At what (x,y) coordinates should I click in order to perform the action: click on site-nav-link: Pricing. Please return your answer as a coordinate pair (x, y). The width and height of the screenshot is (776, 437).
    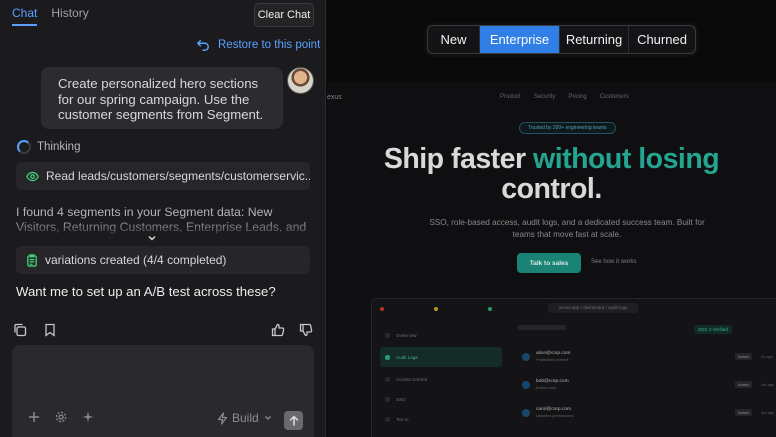
    Looking at the image, I should click on (577, 97).